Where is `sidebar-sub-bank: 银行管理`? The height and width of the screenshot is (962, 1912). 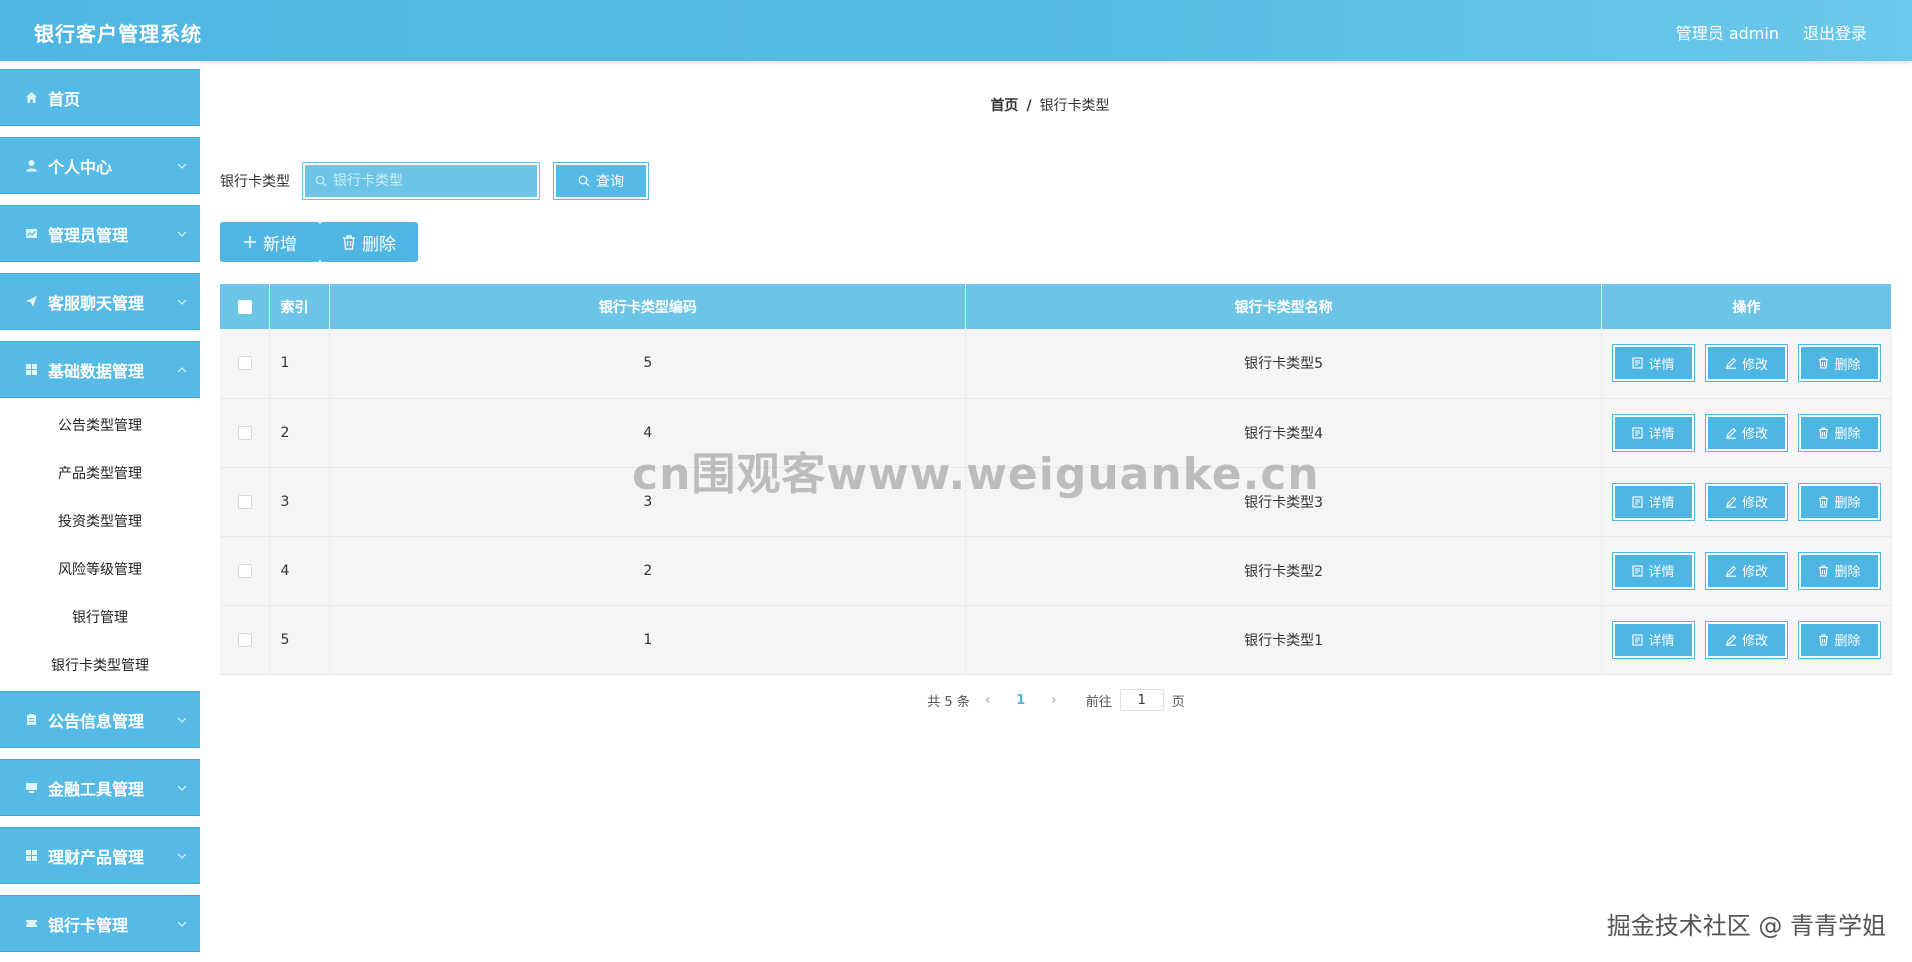 sidebar-sub-bank: 银行管理 is located at coordinates (100, 617).